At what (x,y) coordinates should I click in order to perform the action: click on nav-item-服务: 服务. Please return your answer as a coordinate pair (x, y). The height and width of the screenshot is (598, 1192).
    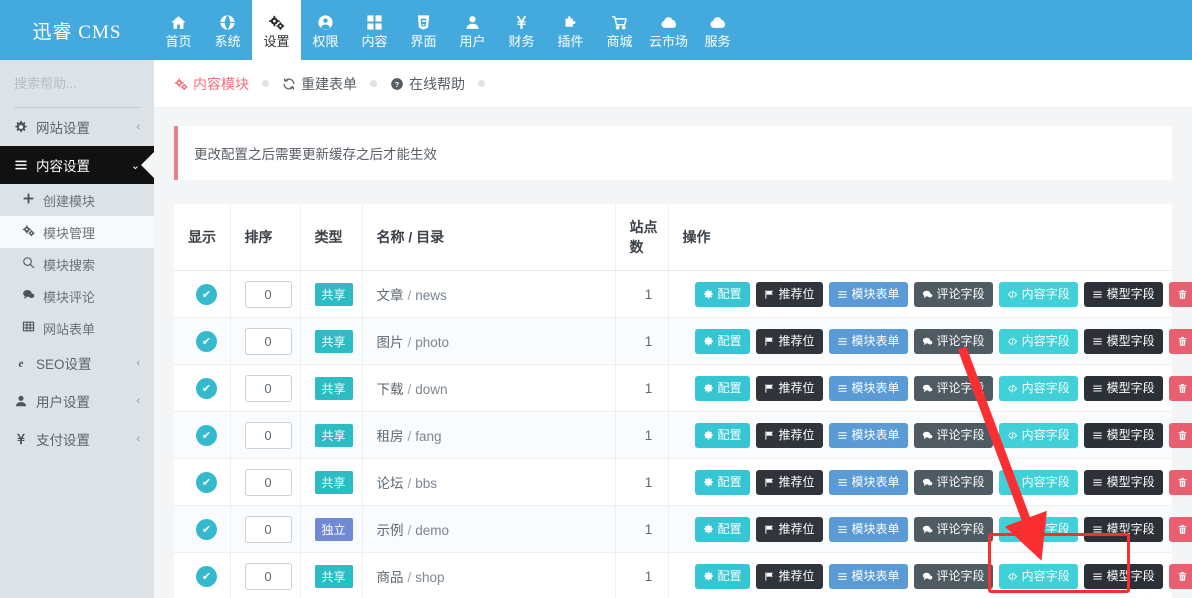
    Looking at the image, I should click on (717, 30).